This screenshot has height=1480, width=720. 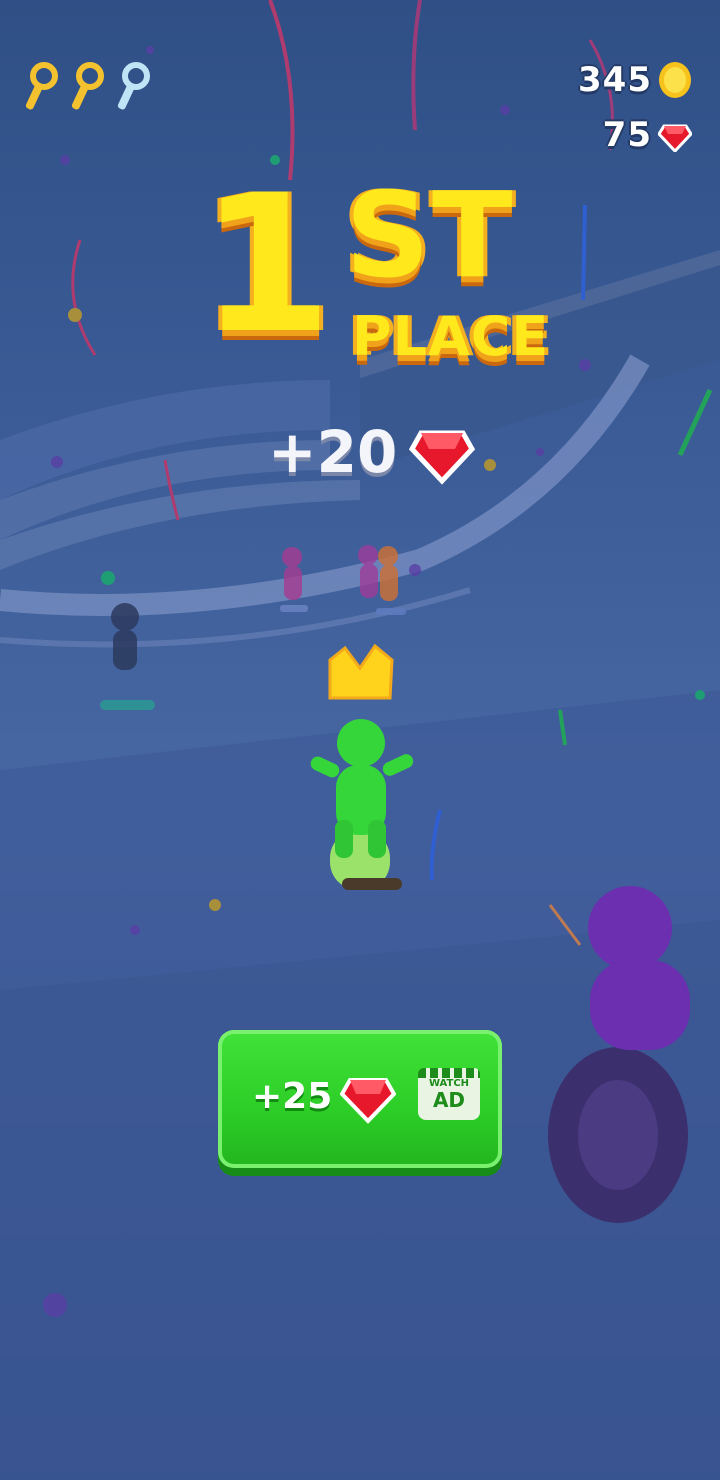 I want to click on place-word: PLACE, so click(x=451, y=336).